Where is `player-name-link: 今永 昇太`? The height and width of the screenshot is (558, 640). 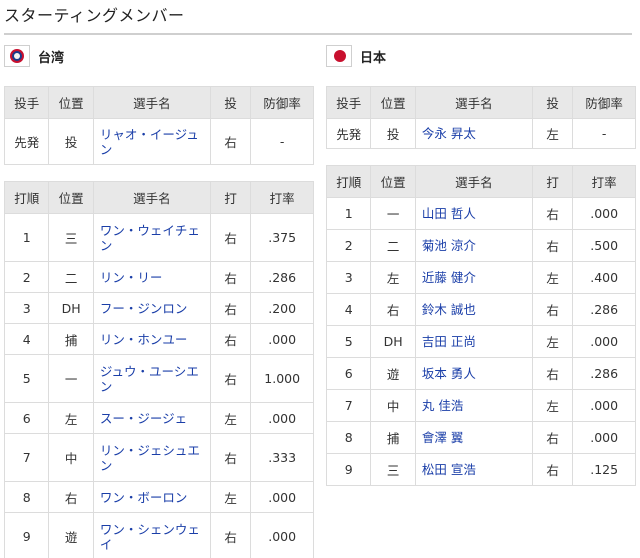
player-name-link: 今永 昇太 is located at coordinates (449, 133).